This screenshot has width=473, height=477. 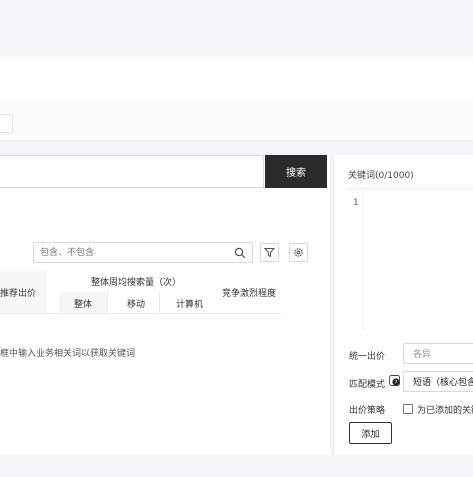 What do you see at coordinates (136, 303) in the screenshot?
I see `mobile-header: 移动` at bounding box center [136, 303].